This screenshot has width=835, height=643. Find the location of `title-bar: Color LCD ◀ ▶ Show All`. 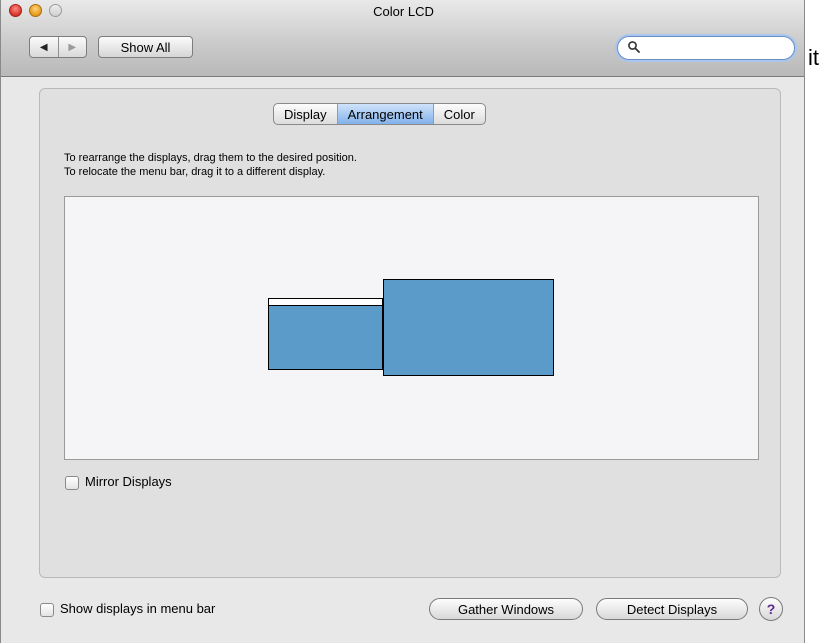

title-bar: Color LCD ◀ ▶ Show All is located at coordinates (402, 38).